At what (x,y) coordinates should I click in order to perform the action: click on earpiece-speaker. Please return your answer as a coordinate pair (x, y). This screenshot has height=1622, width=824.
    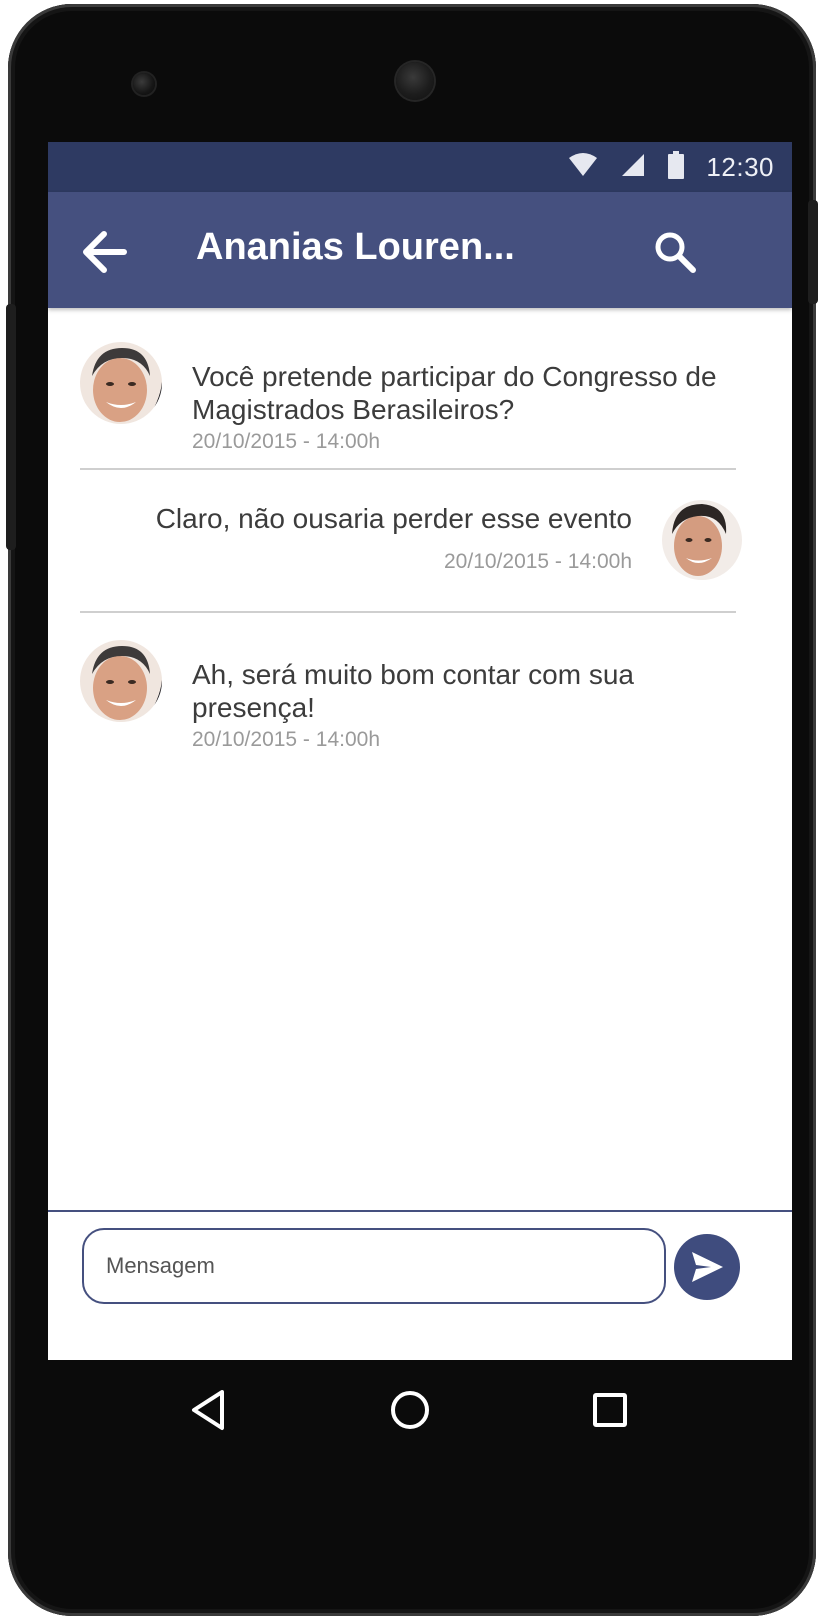
    Looking at the image, I should click on (415, 81).